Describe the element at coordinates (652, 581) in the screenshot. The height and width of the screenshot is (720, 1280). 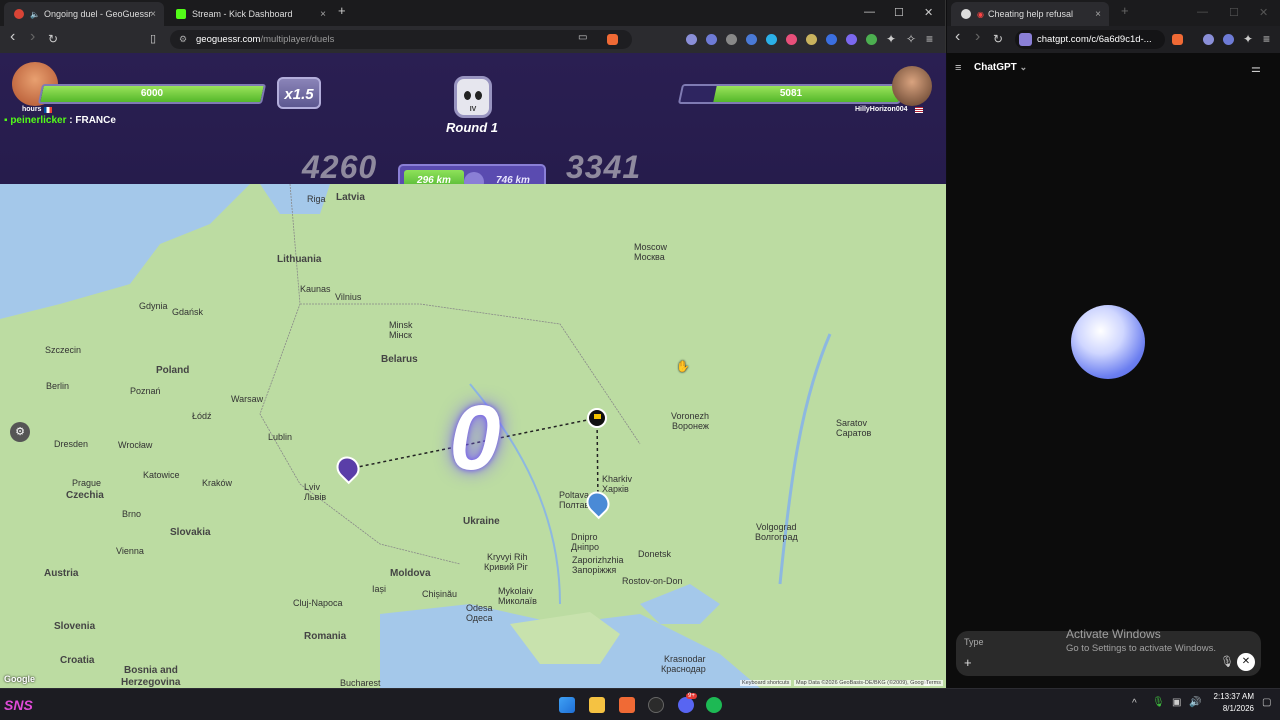
I see `map-label: Rostov-on-Don` at that location.